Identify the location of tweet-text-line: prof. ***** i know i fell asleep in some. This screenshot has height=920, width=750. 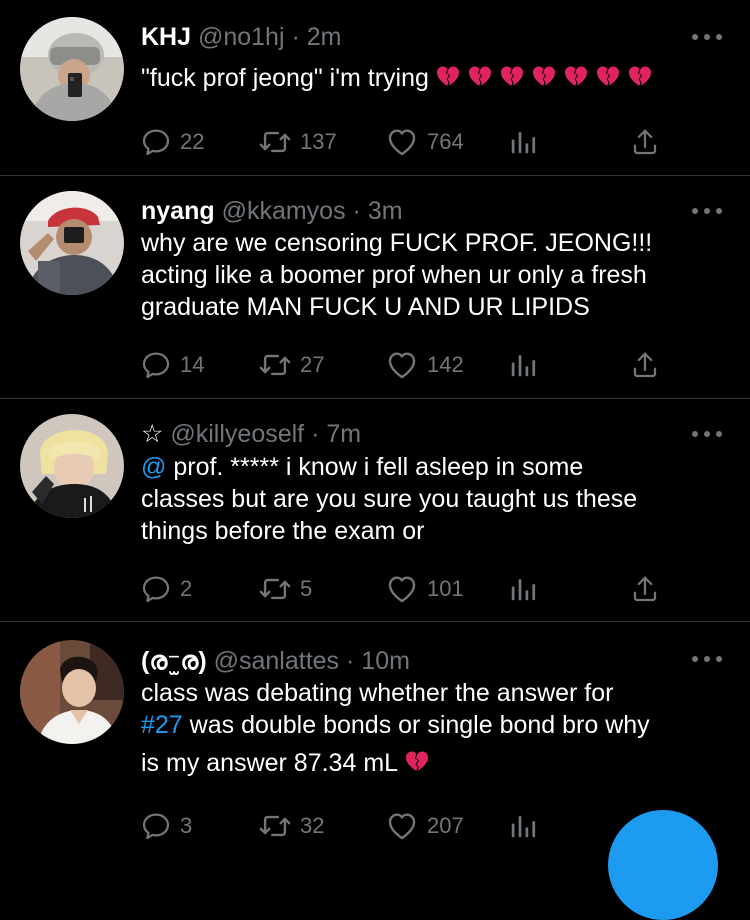
(375, 467).